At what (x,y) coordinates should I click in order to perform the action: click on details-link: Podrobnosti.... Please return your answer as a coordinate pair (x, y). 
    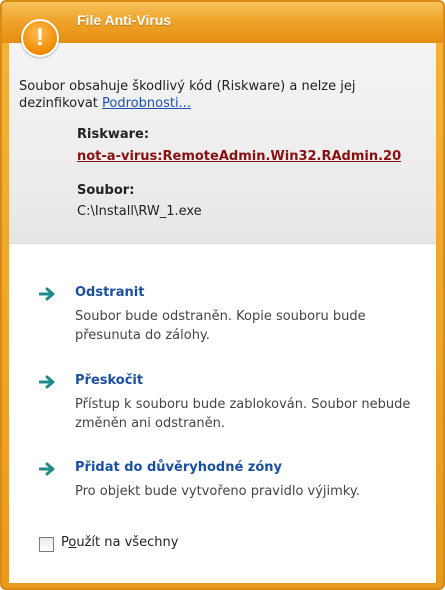
    Looking at the image, I should click on (146, 103).